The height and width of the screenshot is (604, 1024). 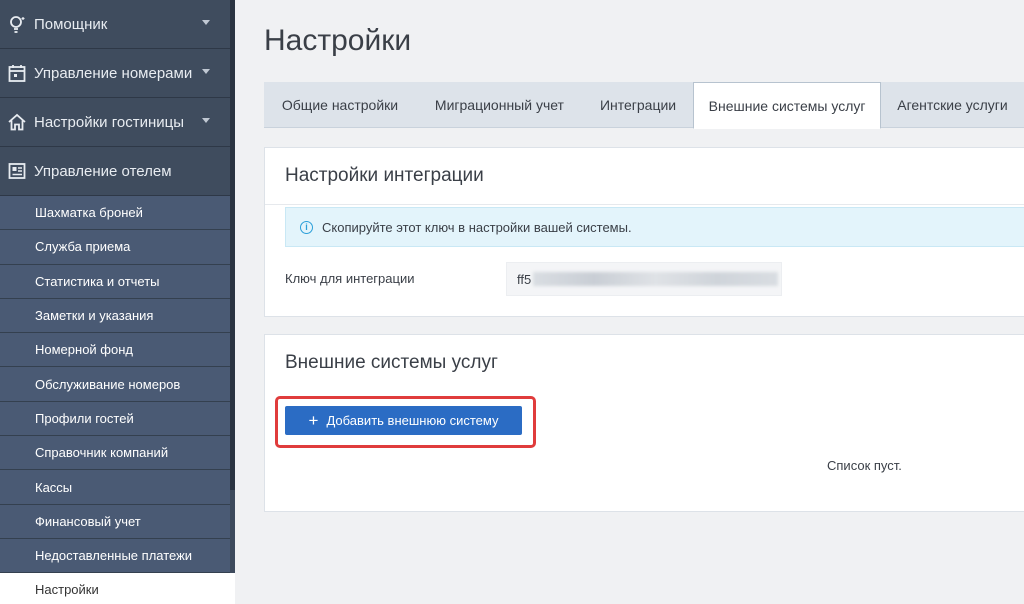 What do you see at coordinates (306, 227) in the screenshot?
I see `info-icon: i` at bounding box center [306, 227].